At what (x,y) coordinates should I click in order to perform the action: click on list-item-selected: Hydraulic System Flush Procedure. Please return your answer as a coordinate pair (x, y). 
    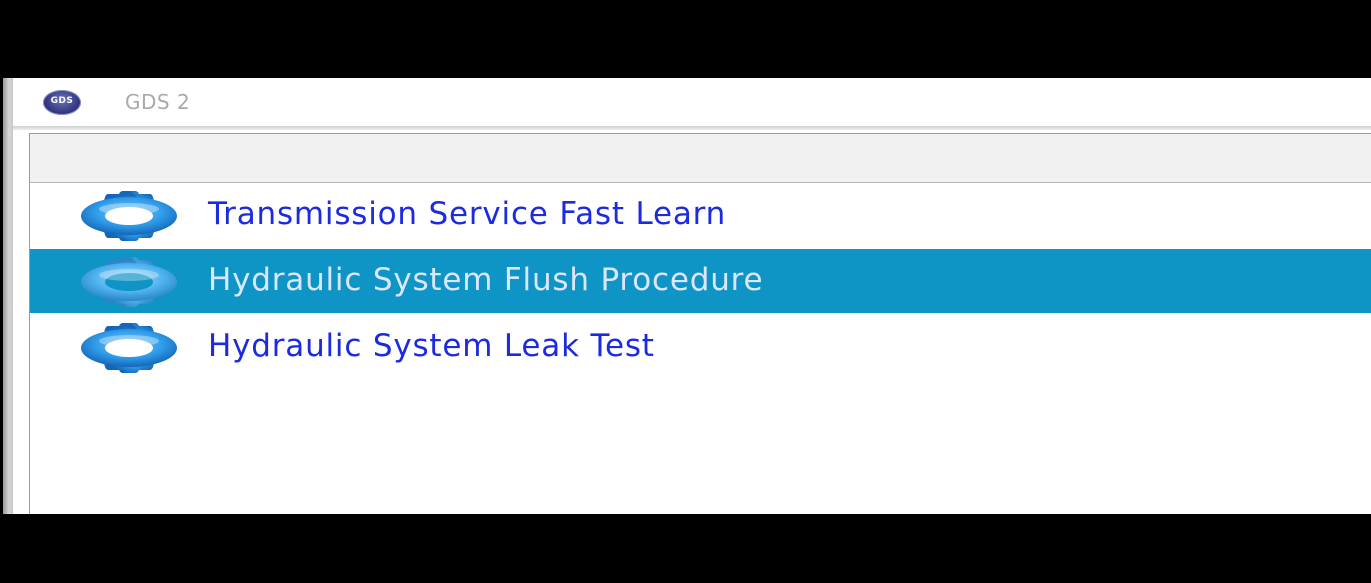
    Looking at the image, I should click on (700, 281).